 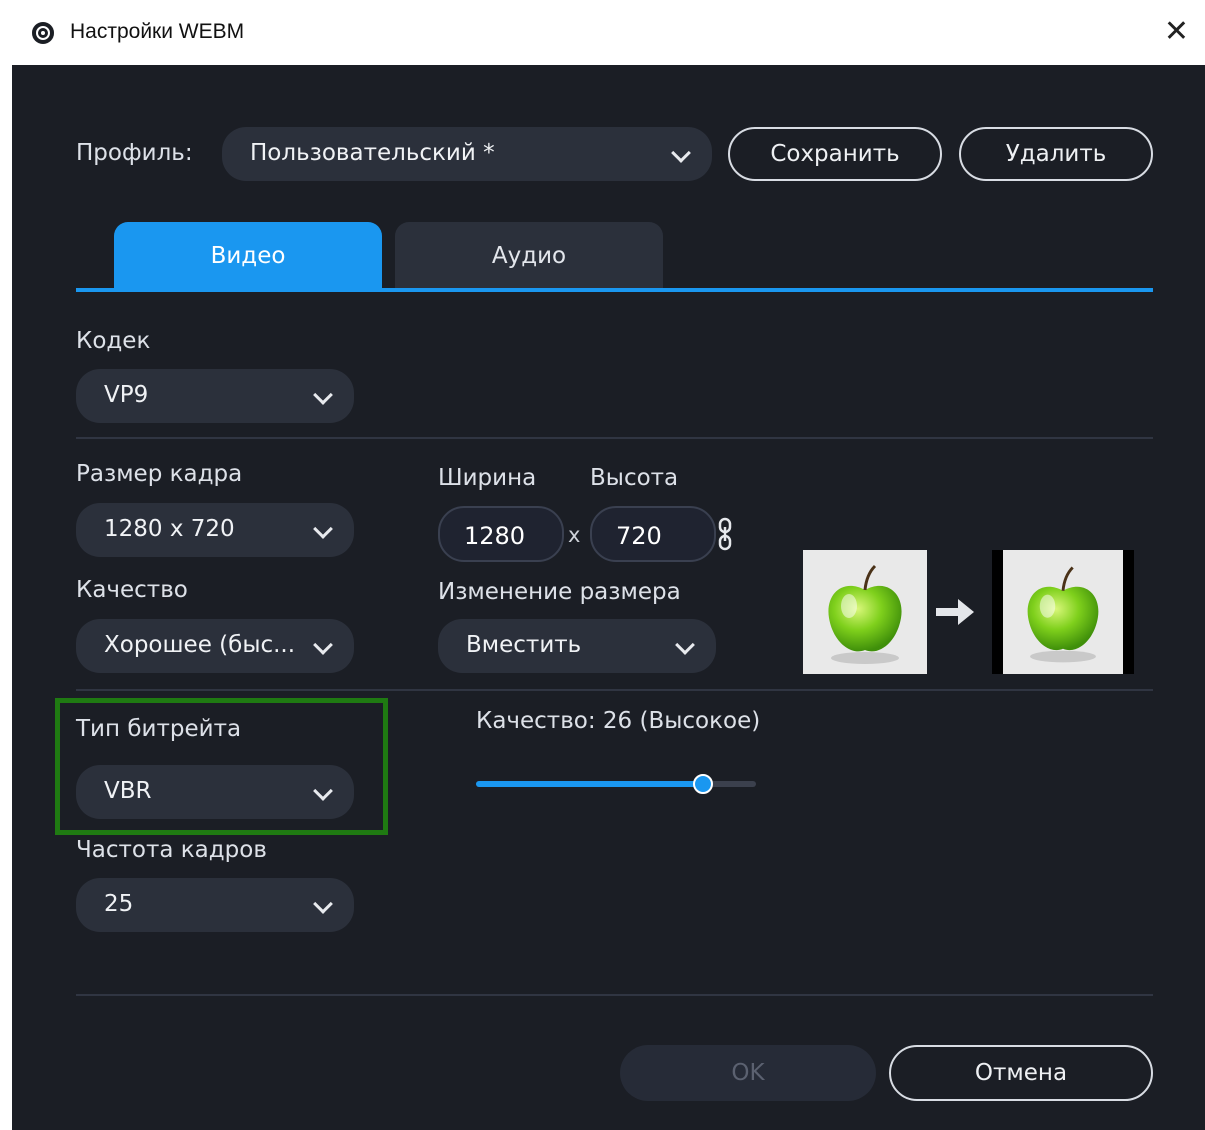 What do you see at coordinates (529, 256) in the screenshot?
I see `tab-audio: Аудио` at bounding box center [529, 256].